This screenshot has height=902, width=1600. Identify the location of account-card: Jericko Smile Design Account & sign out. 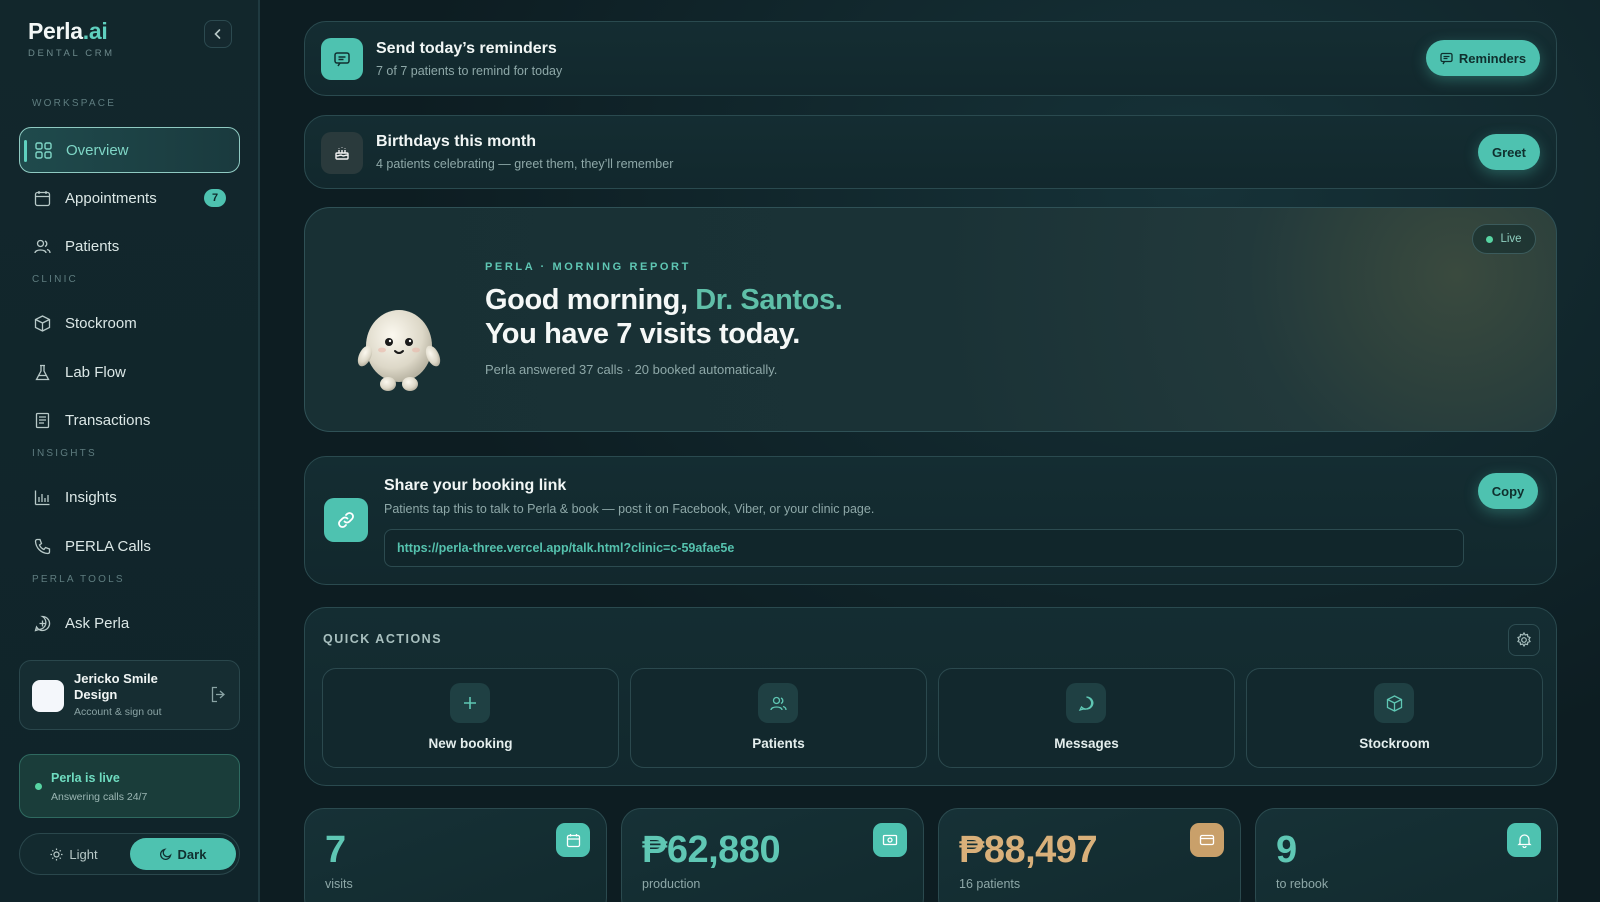
(129, 695).